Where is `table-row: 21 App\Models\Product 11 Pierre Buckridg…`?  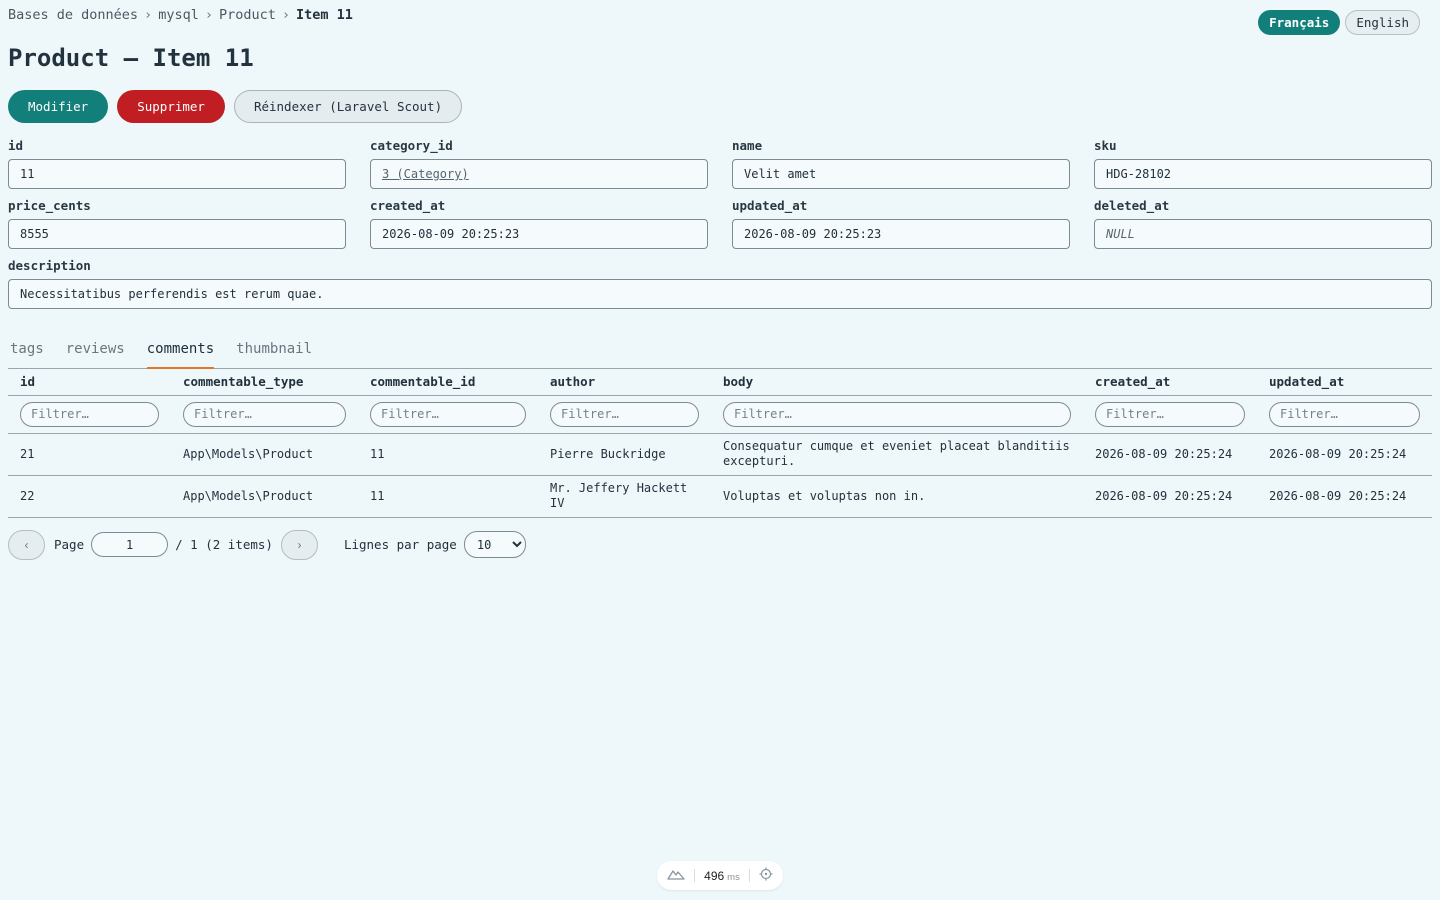 table-row: 21 App\Models\Product 11 Pierre Buckridg… is located at coordinates (720, 454).